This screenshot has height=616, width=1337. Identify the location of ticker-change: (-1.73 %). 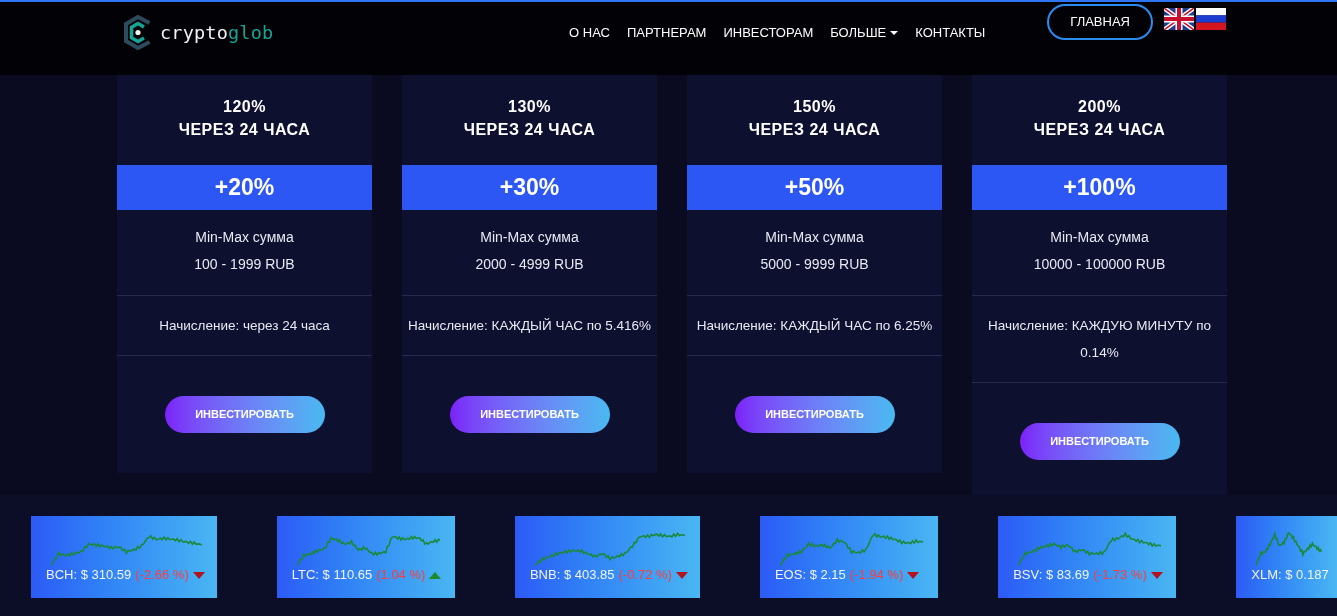
(1120, 575).